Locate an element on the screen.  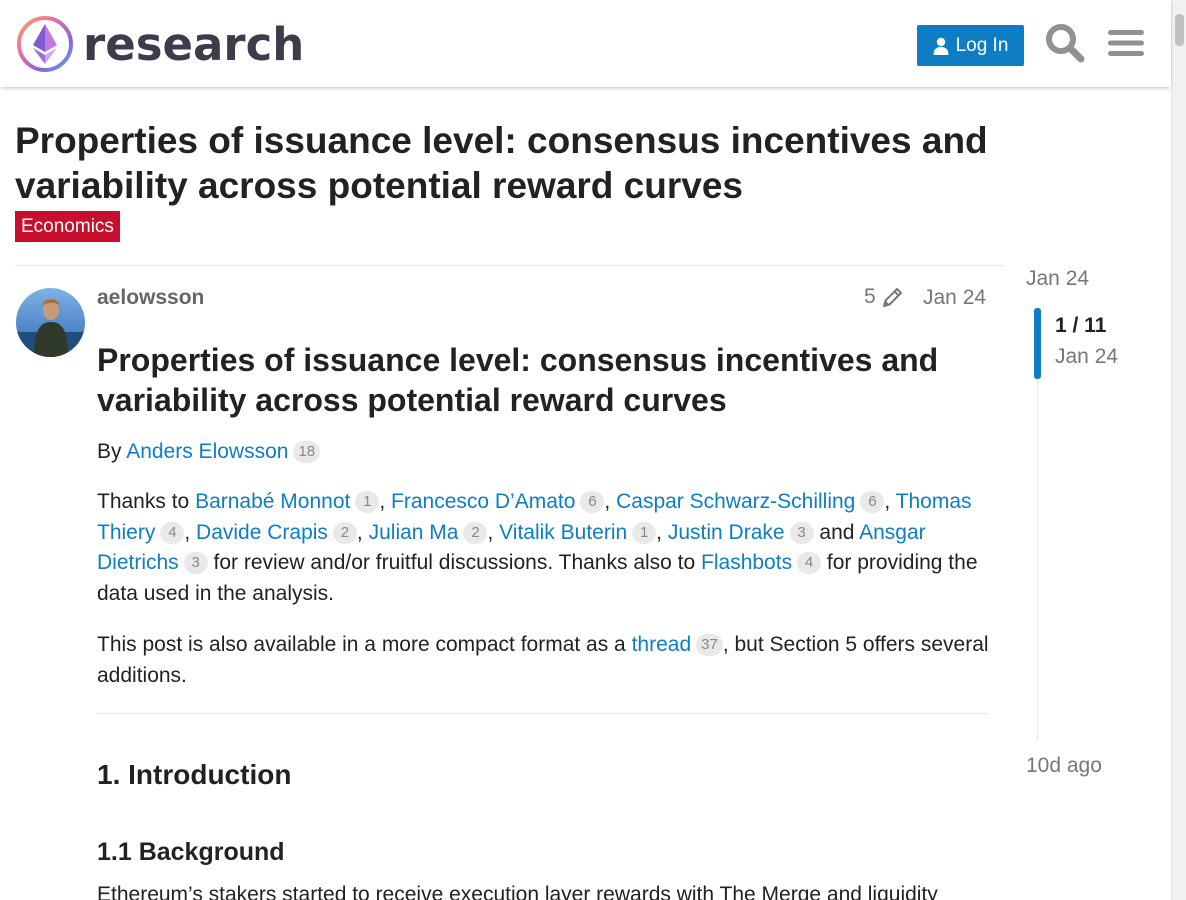
user-avatar-photo is located at coordinates (50, 322).